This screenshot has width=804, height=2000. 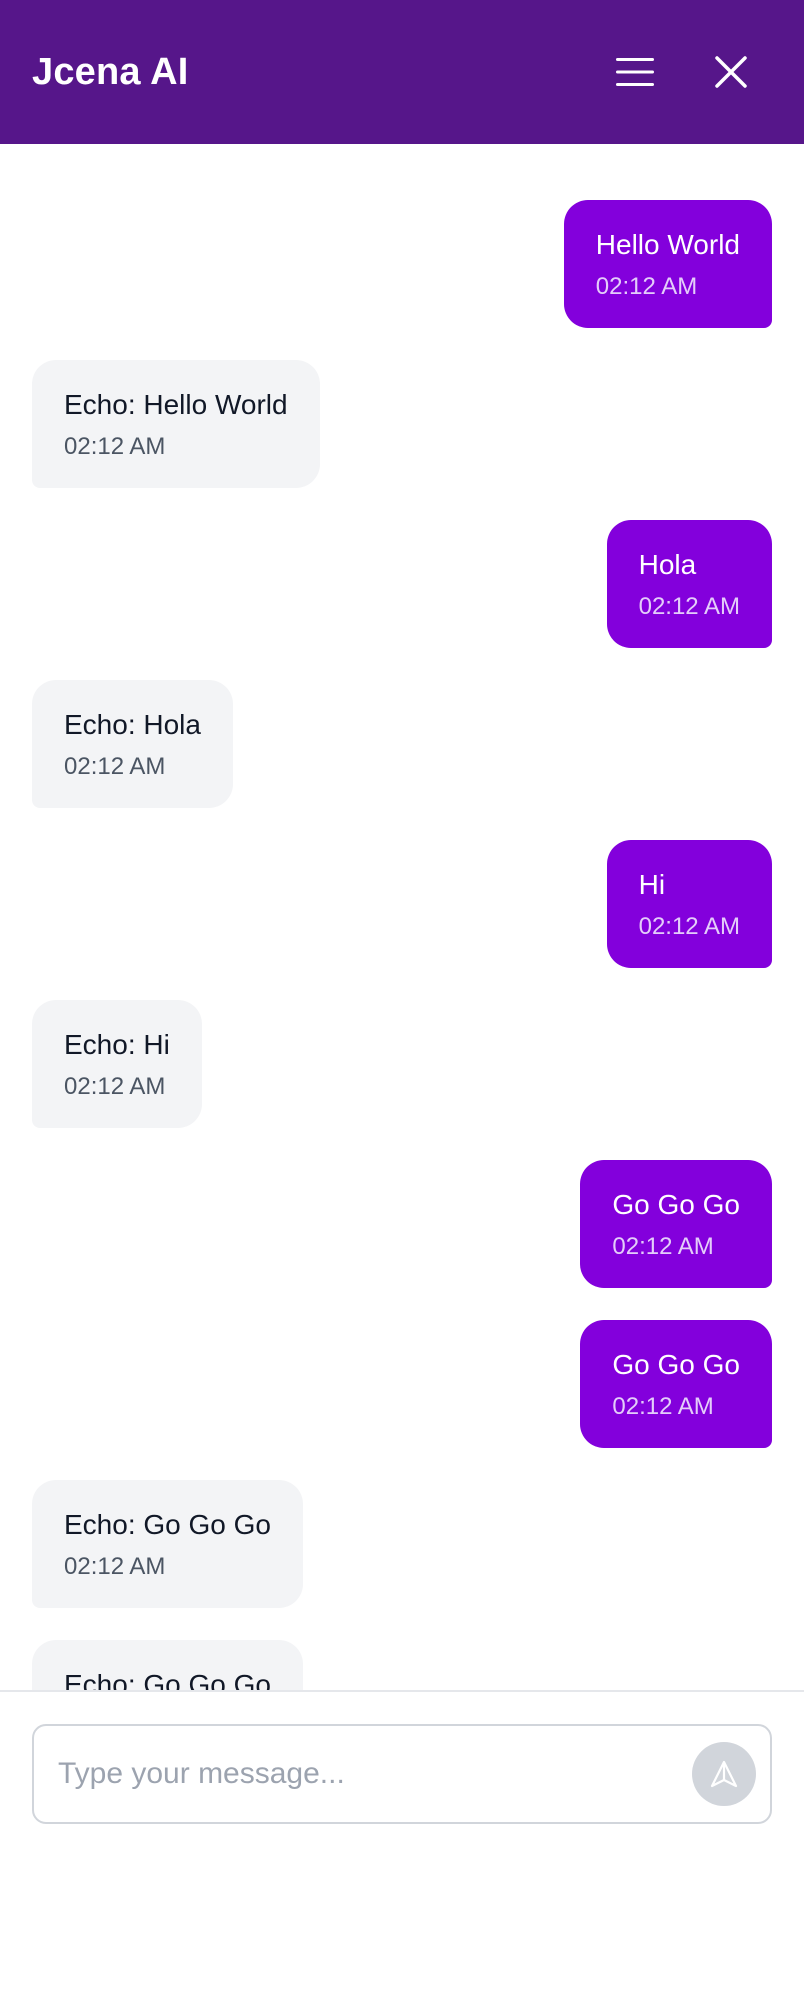 I want to click on send-button, so click(x=724, y=1774).